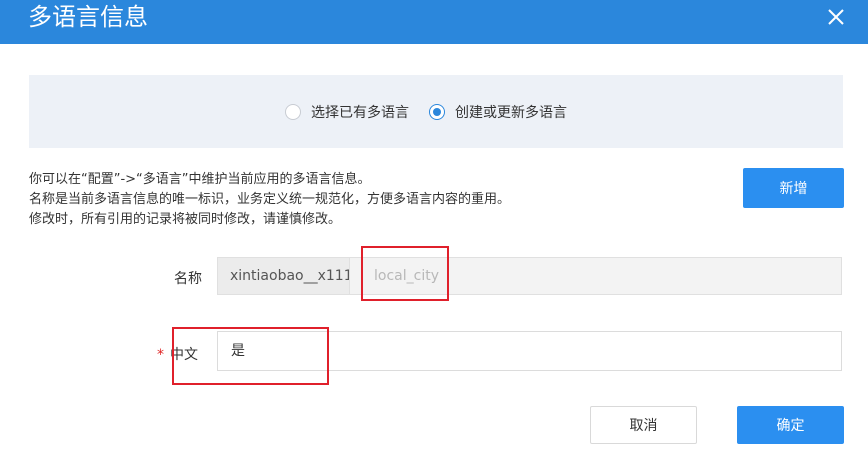 Image resolution: width=868 pixels, height=475 pixels. I want to click on name-input: local_city, so click(596, 276).